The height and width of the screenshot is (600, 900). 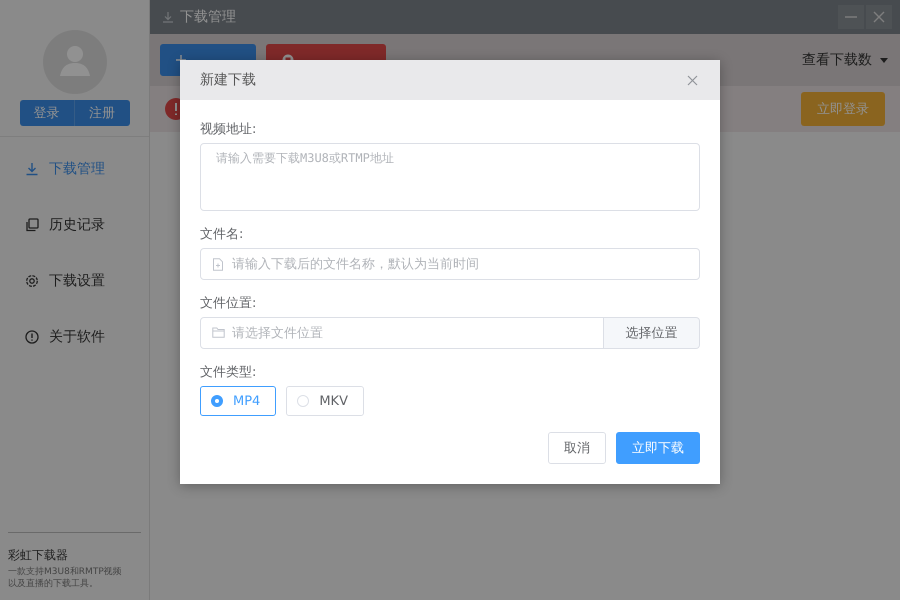 What do you see at coordinates (222, 234) in the screenshot?
I see `field-label: 文件名:` at bounding box center [222, 234].